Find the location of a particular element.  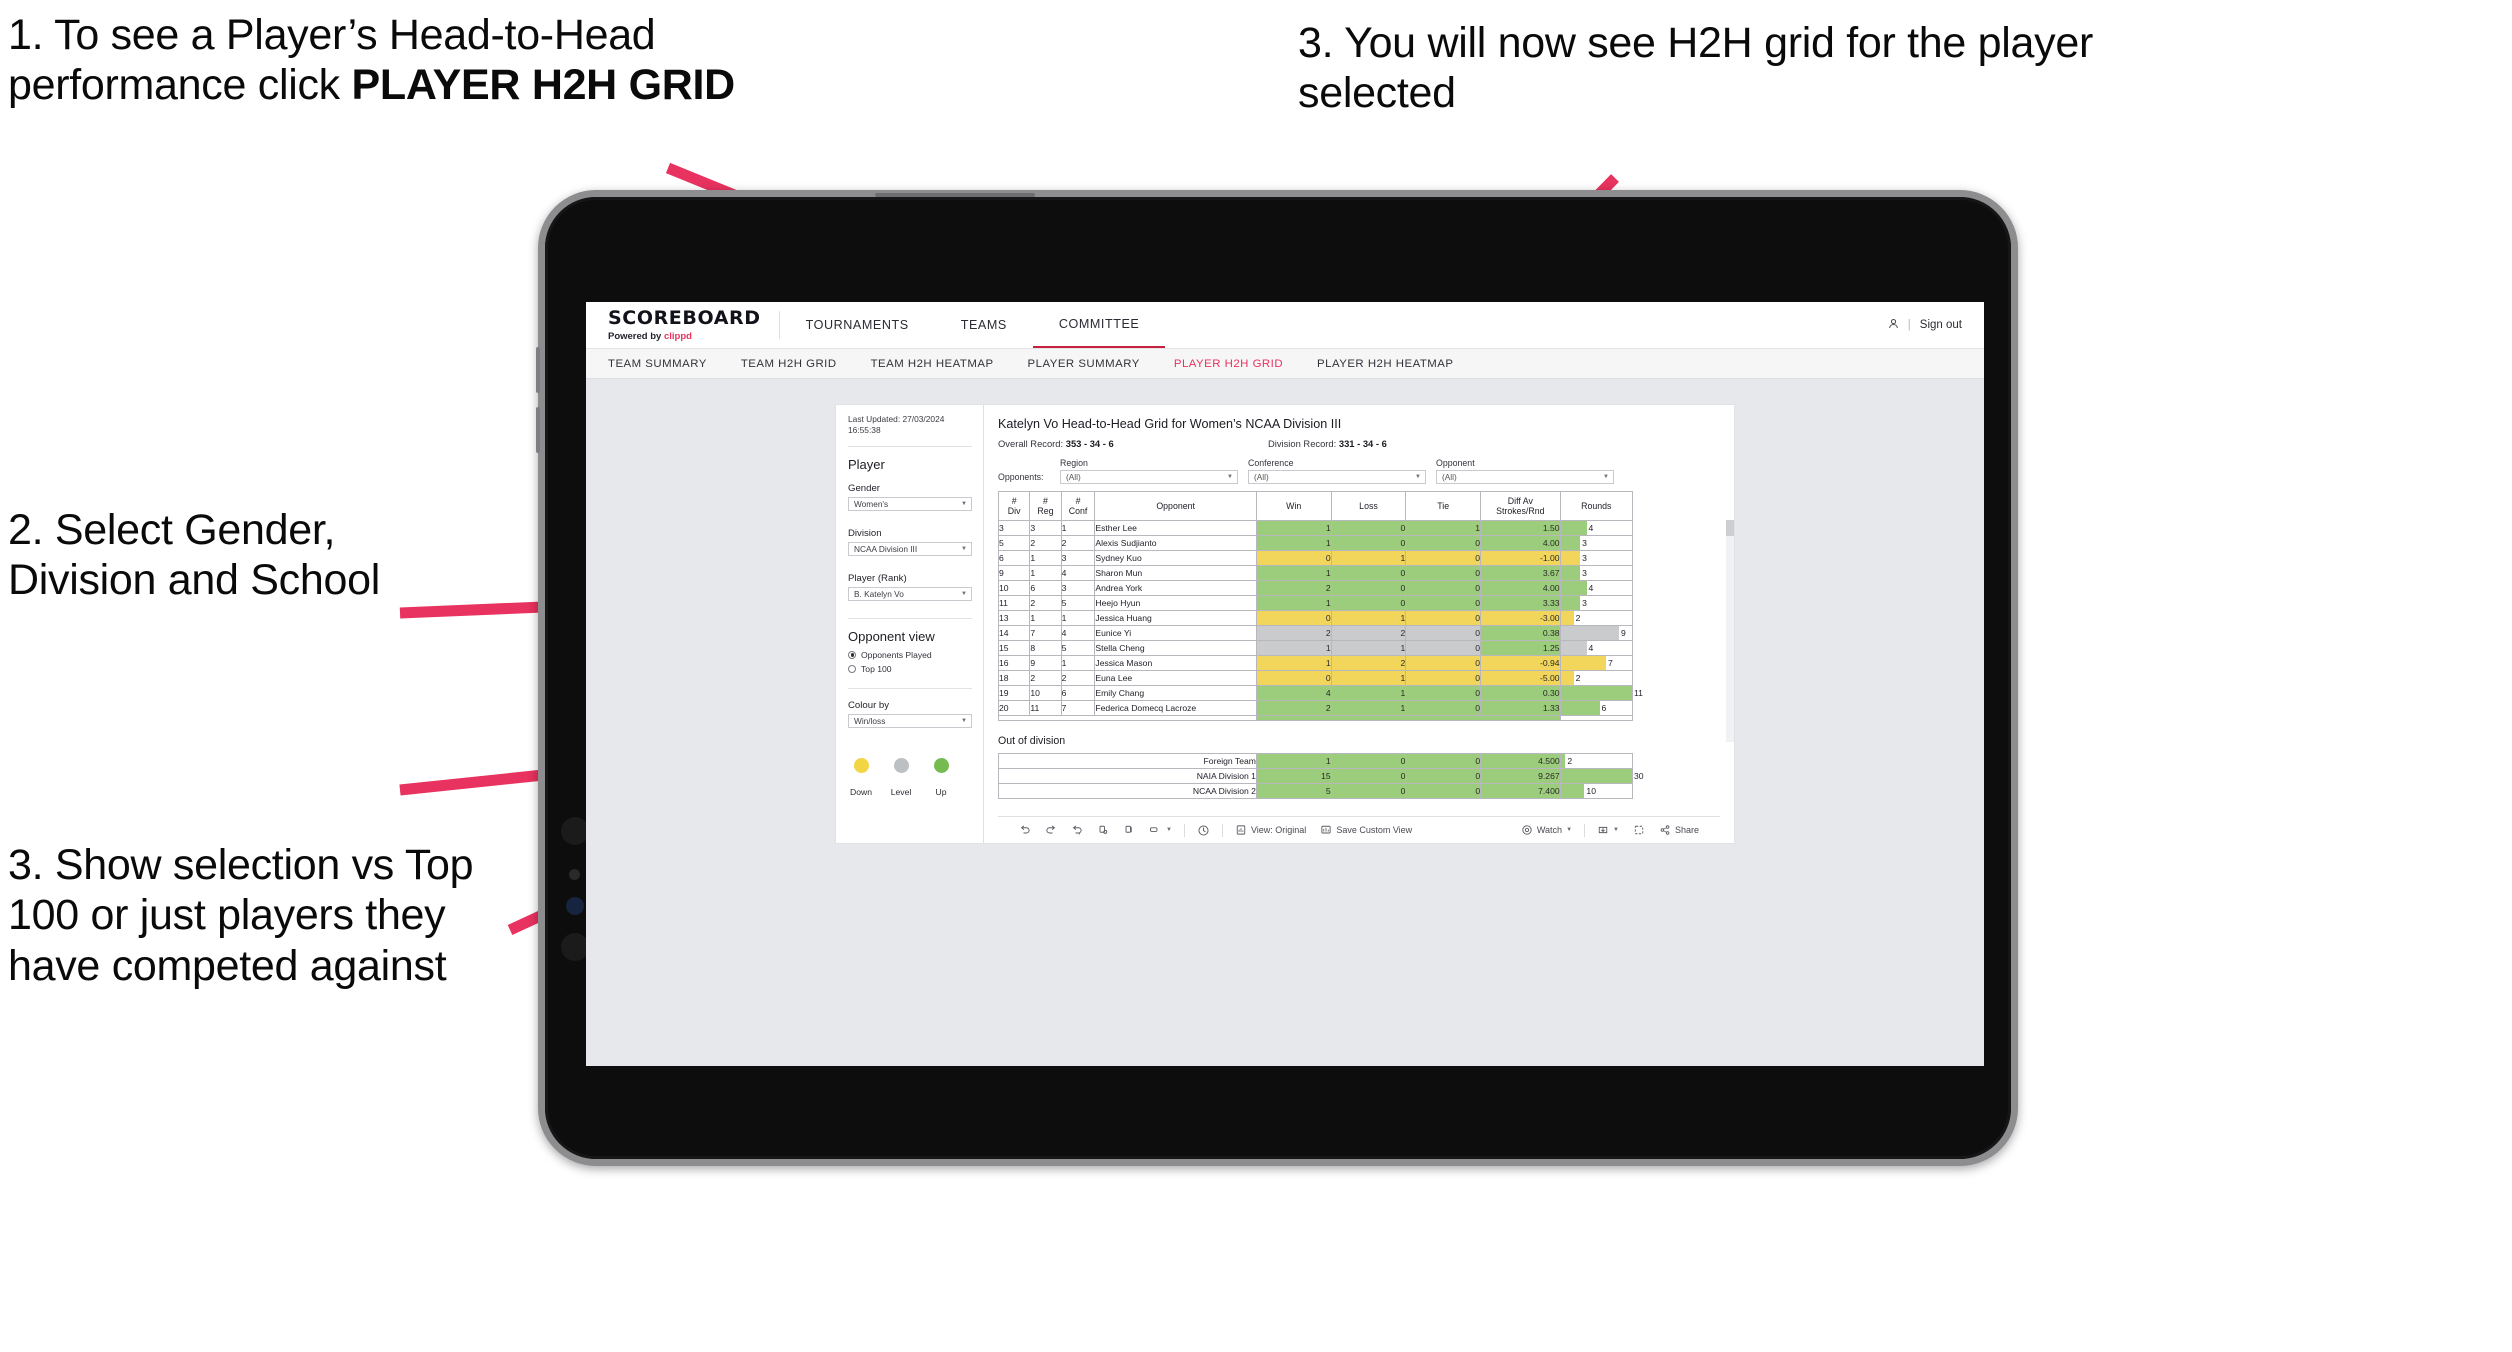

cell-rounds: 2 is located at coordinates (1596, 761).